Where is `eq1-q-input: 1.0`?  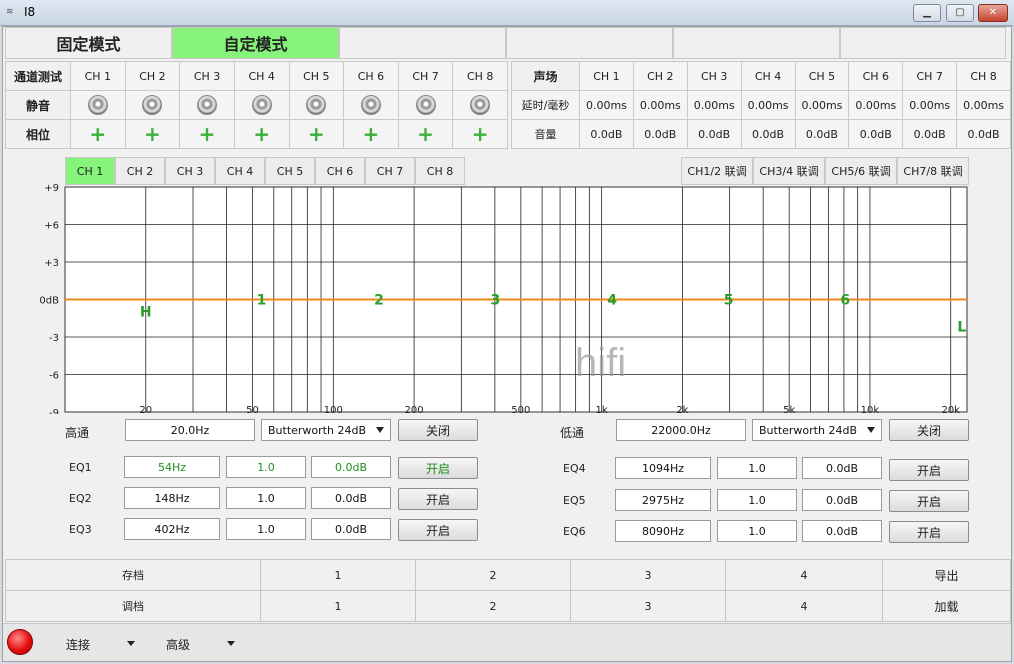
eq1-q-input: 1.0 is located at coordinates (266, 467).